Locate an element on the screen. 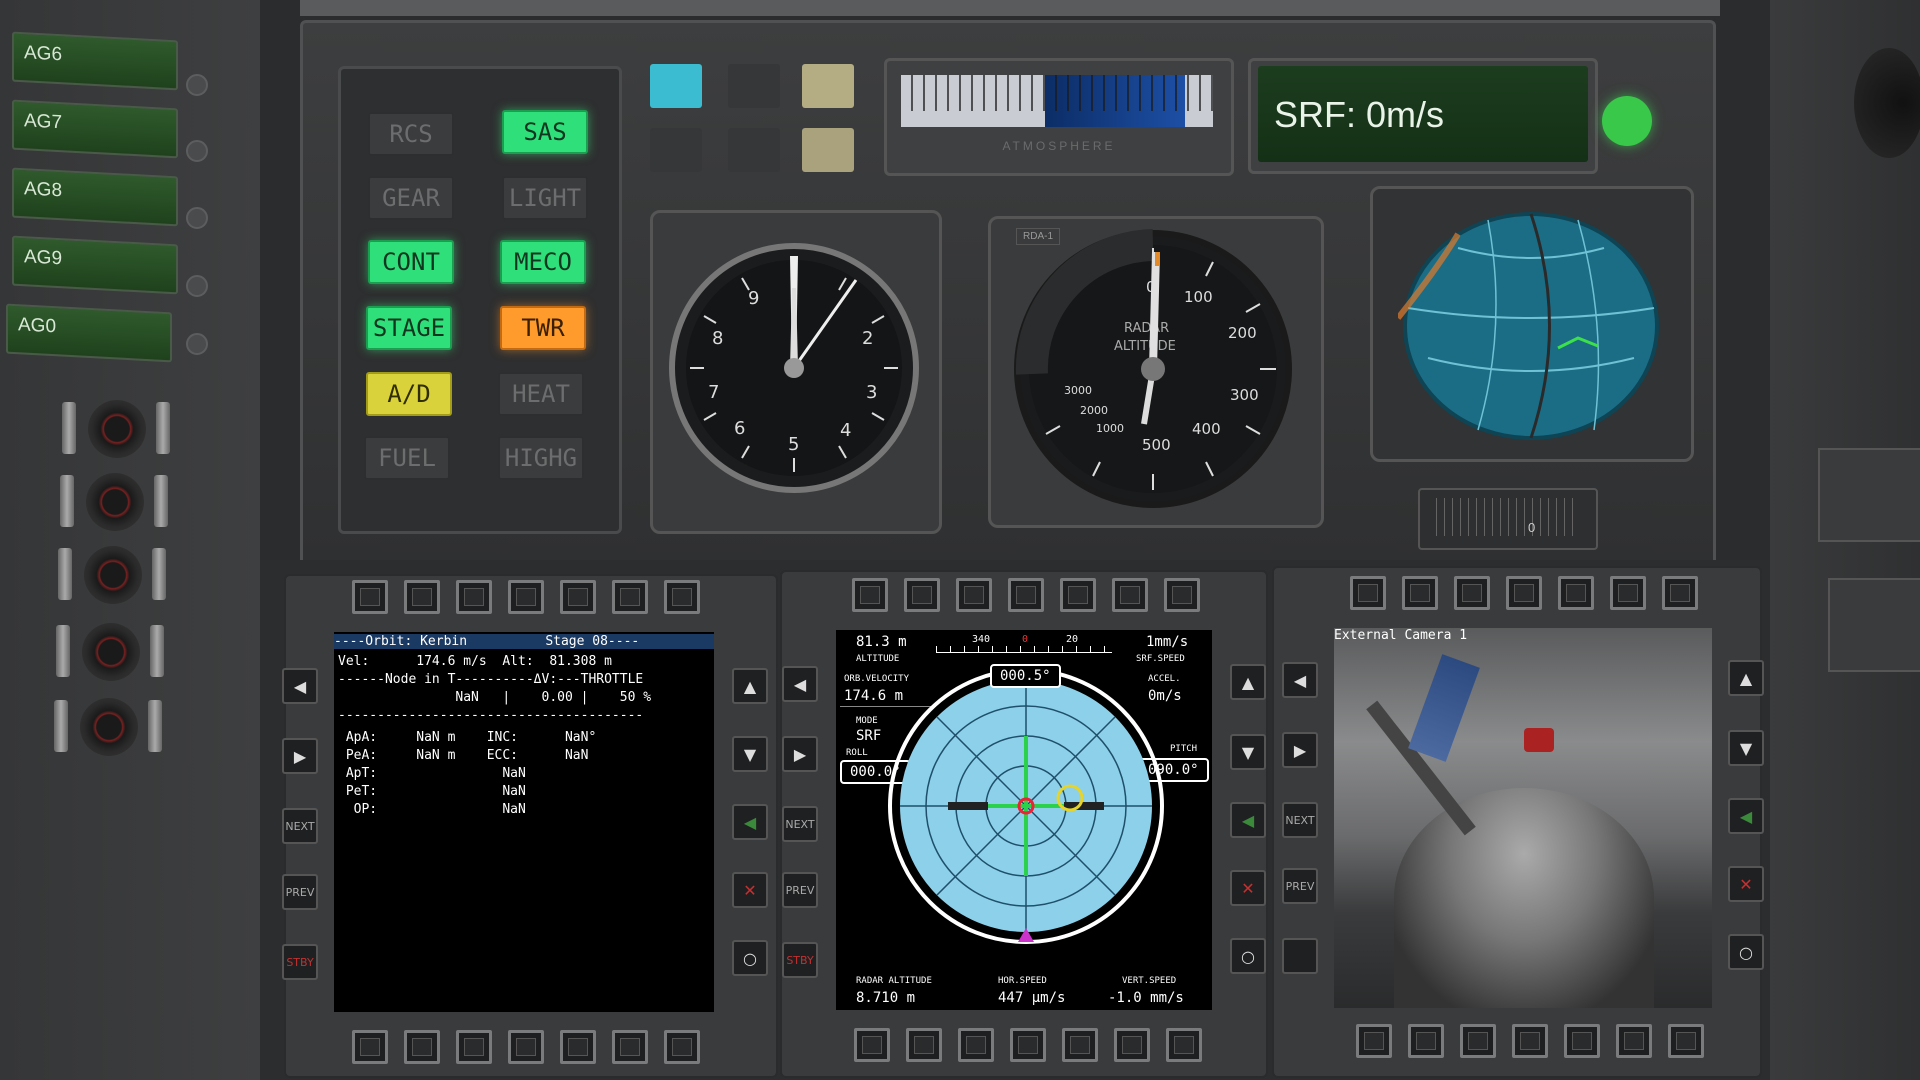 This screenshot has height=1080, width=1920. mfd-right-next-button: NEXT is located at coordinates (1300, 820).